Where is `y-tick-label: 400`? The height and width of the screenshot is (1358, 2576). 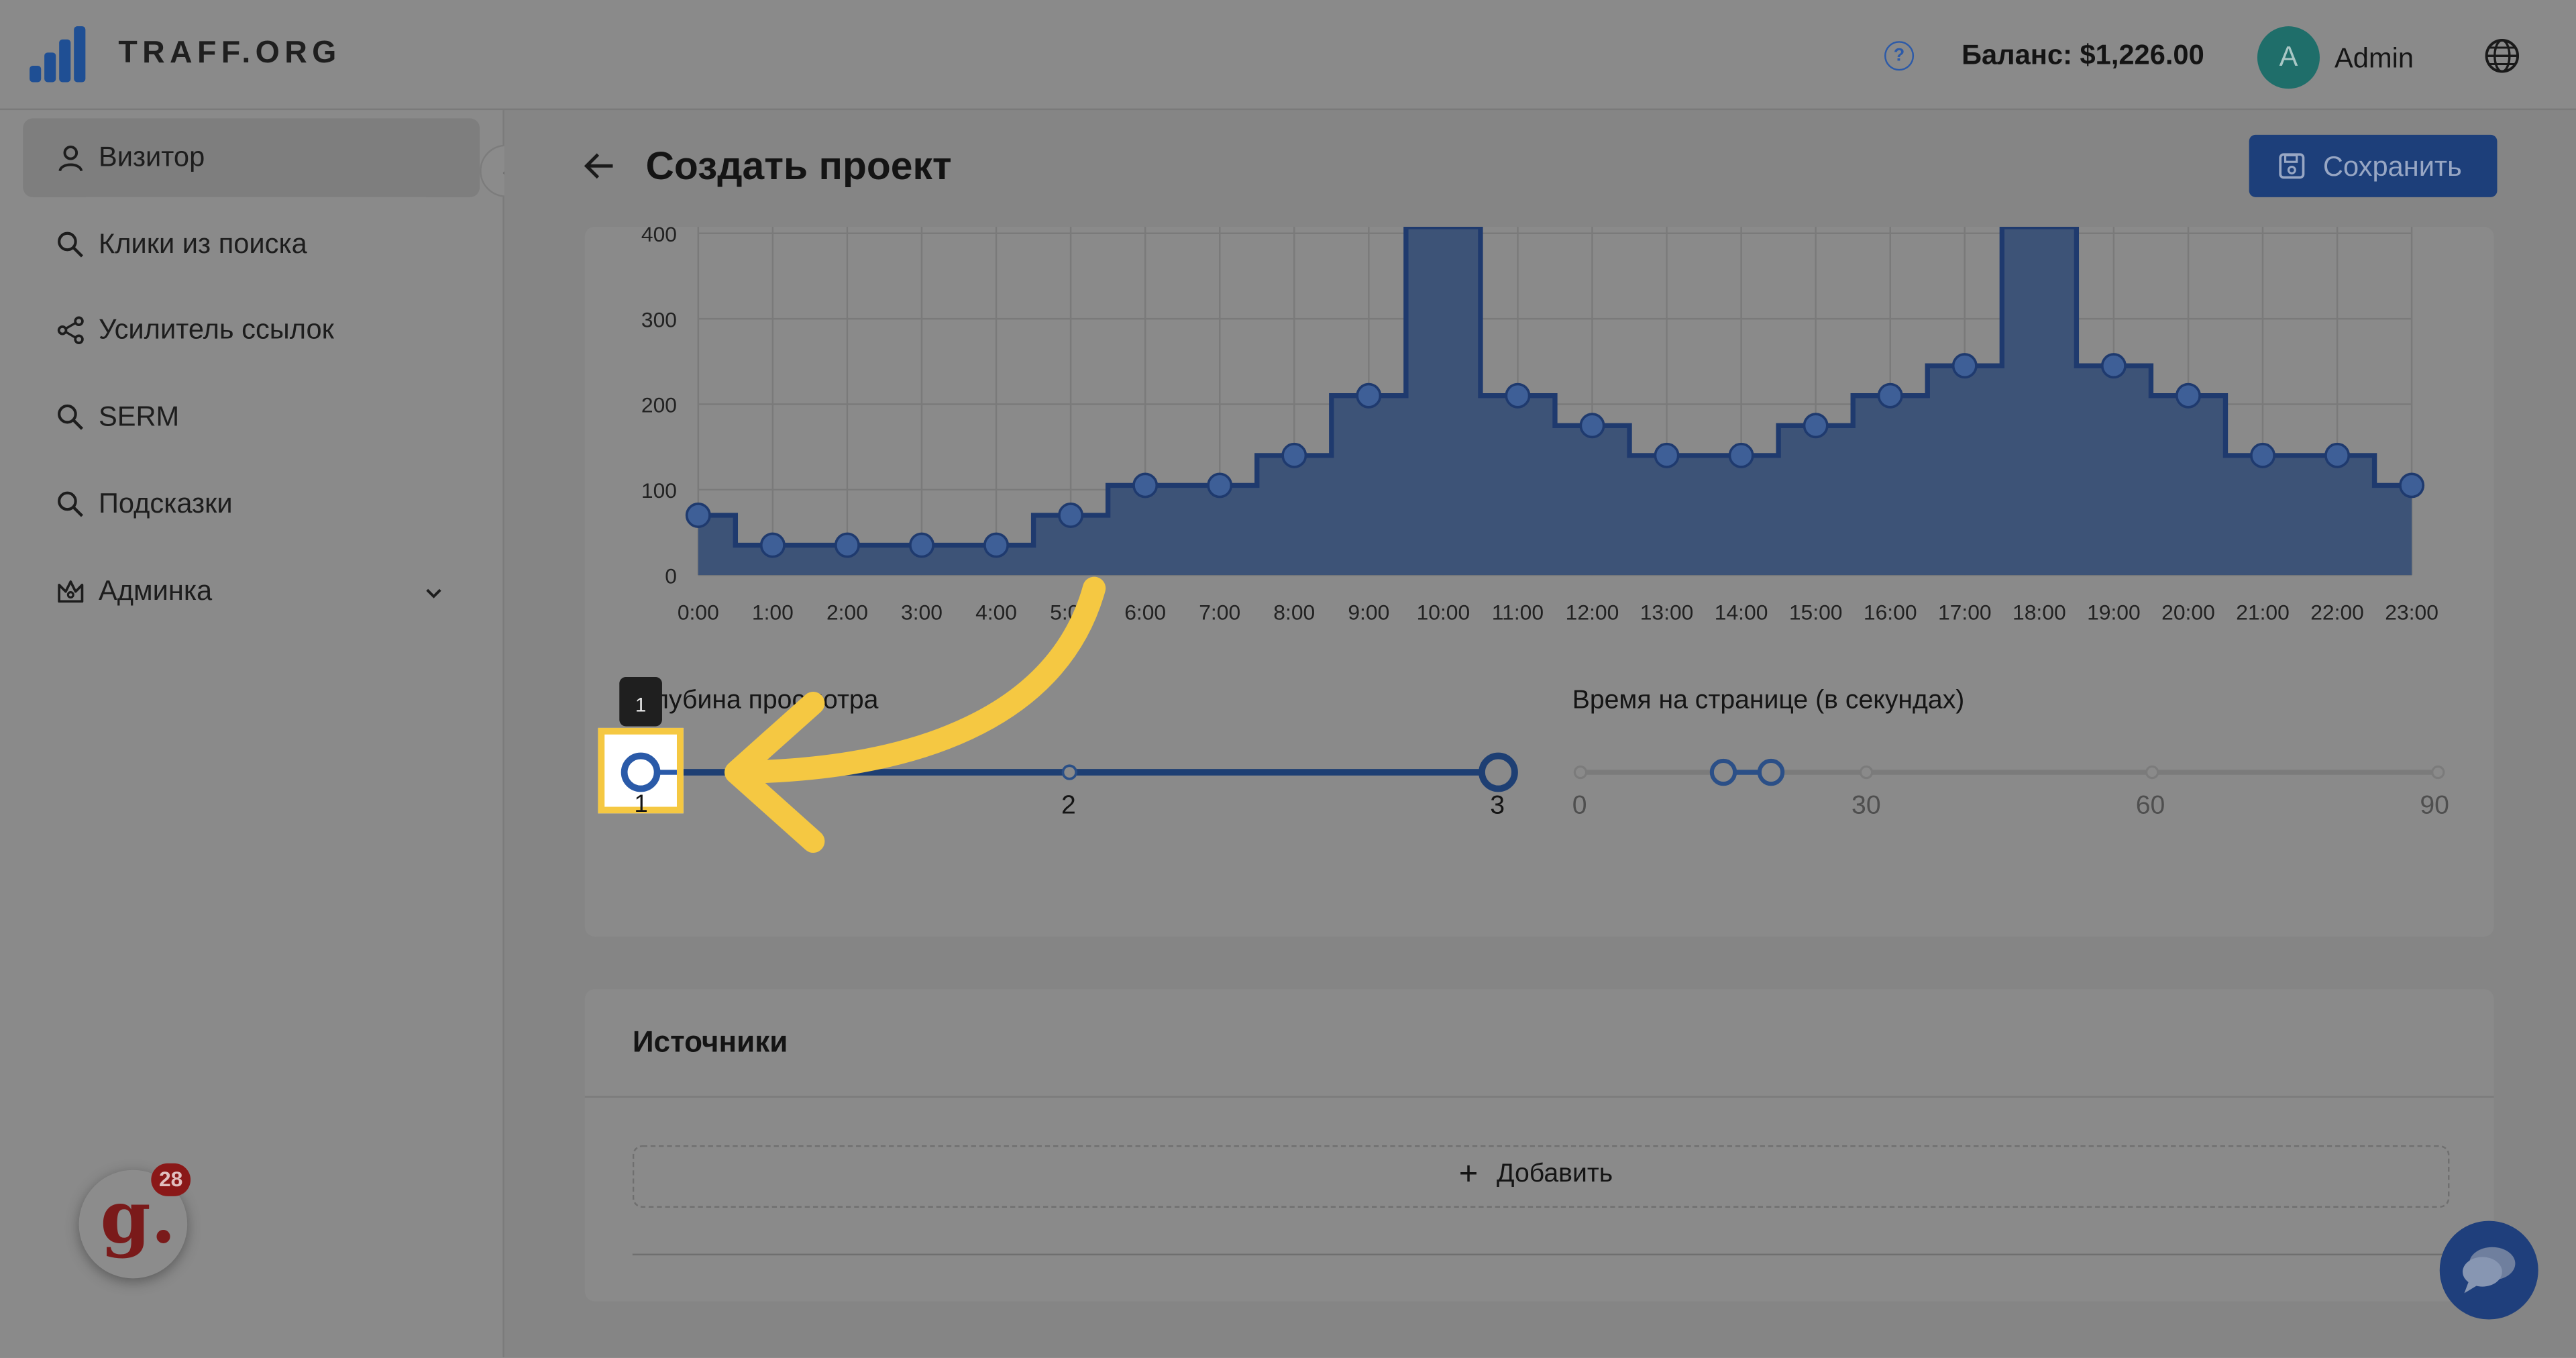 y-tick-label: 400 is located at coordinates (659, 237).